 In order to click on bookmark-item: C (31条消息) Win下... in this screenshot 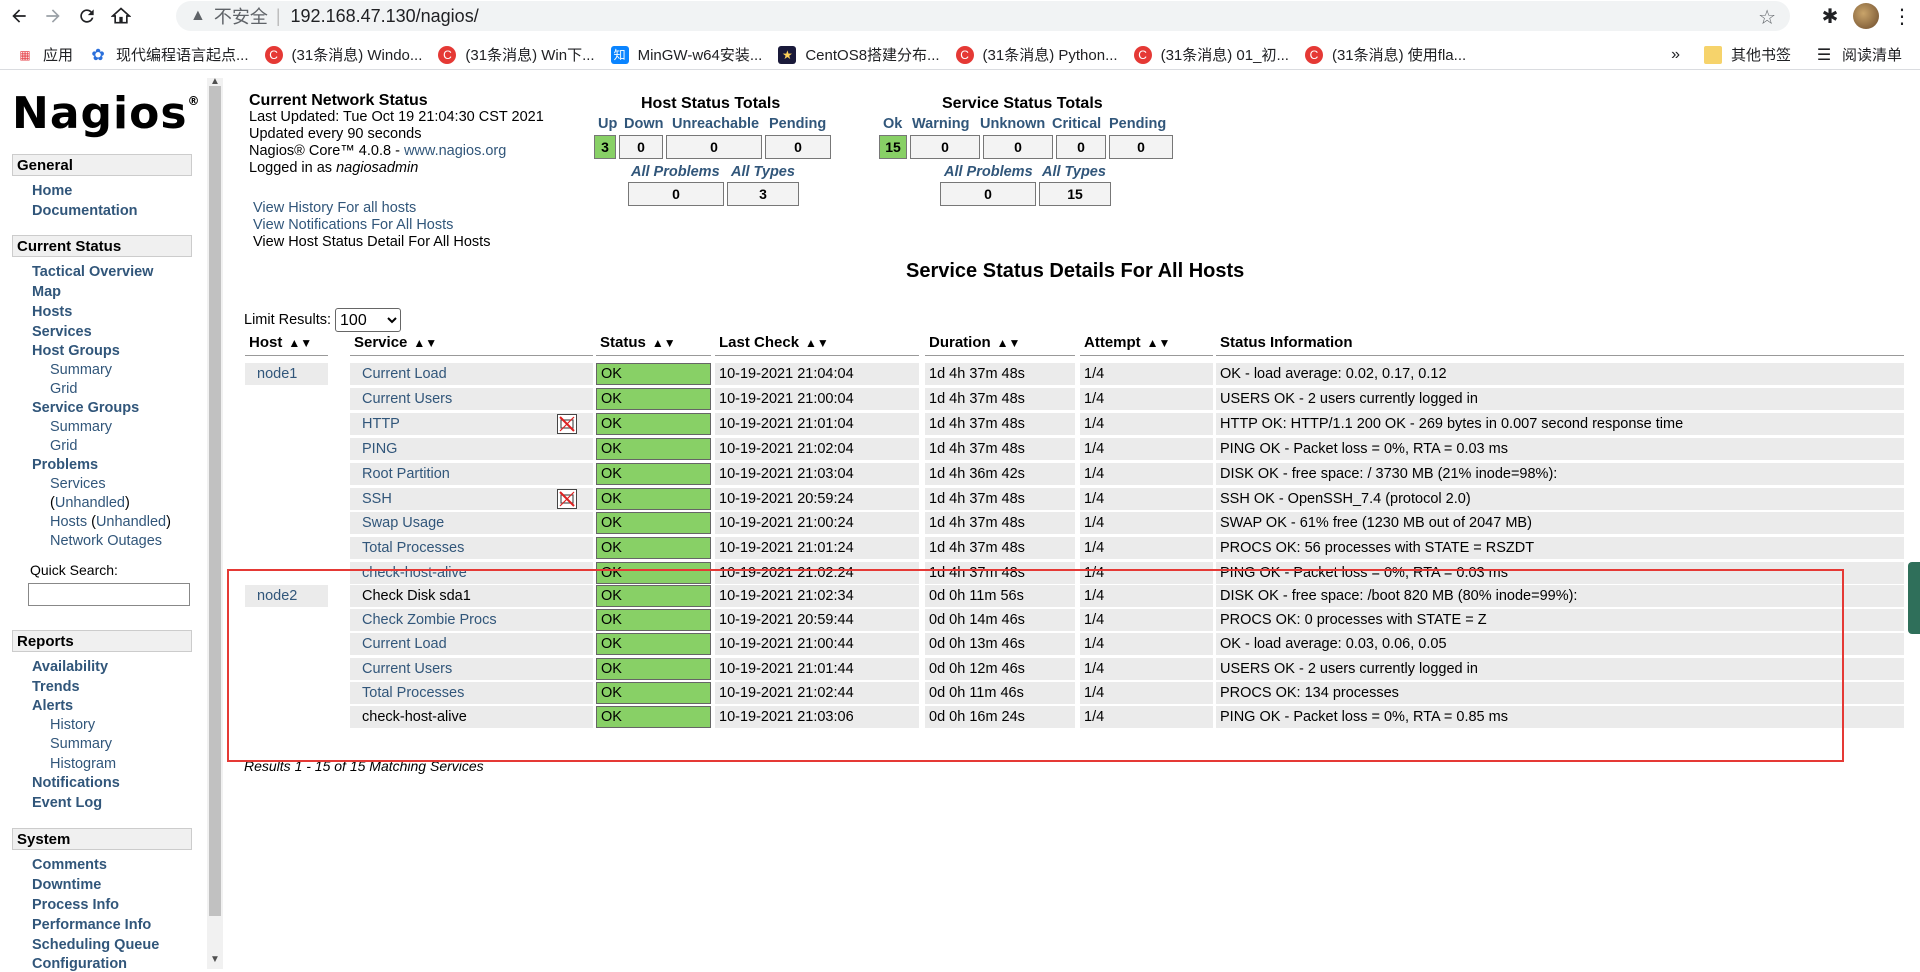, I will do `click(516, 54)`.